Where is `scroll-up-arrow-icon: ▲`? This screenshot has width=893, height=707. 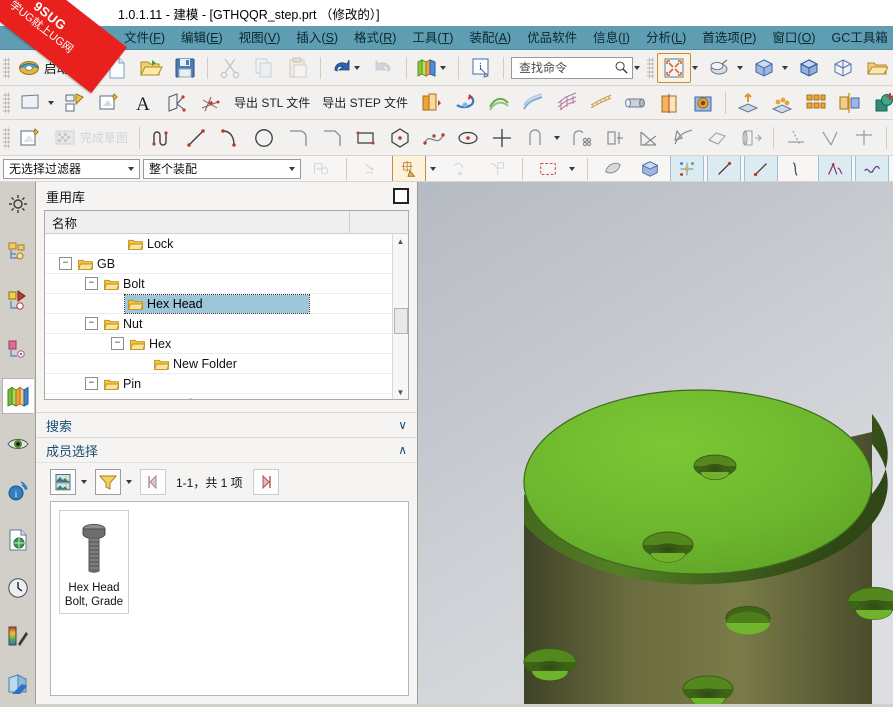
scroll-up-arrow-icon: ▲ is located at coordinates (401, 241).